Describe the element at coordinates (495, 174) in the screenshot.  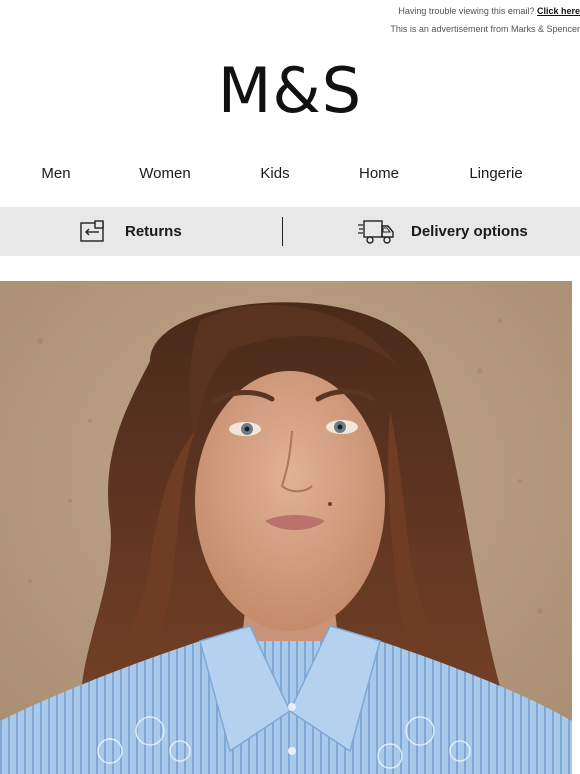
I see `nav-item-lingerie: Lingerie` at that location.